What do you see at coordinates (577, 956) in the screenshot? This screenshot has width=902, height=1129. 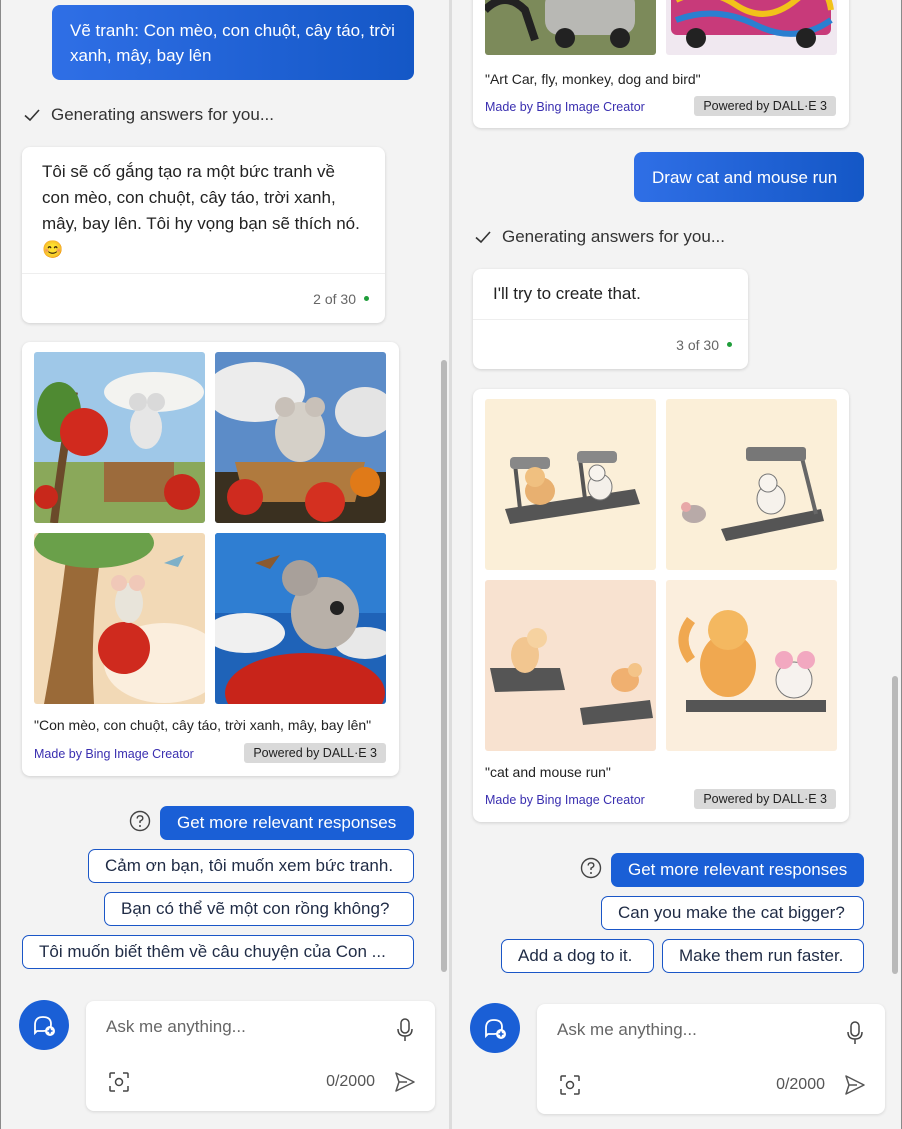 I see `suggestion-chip-2: Add a dog to it.` at bounding box center [577, 956].